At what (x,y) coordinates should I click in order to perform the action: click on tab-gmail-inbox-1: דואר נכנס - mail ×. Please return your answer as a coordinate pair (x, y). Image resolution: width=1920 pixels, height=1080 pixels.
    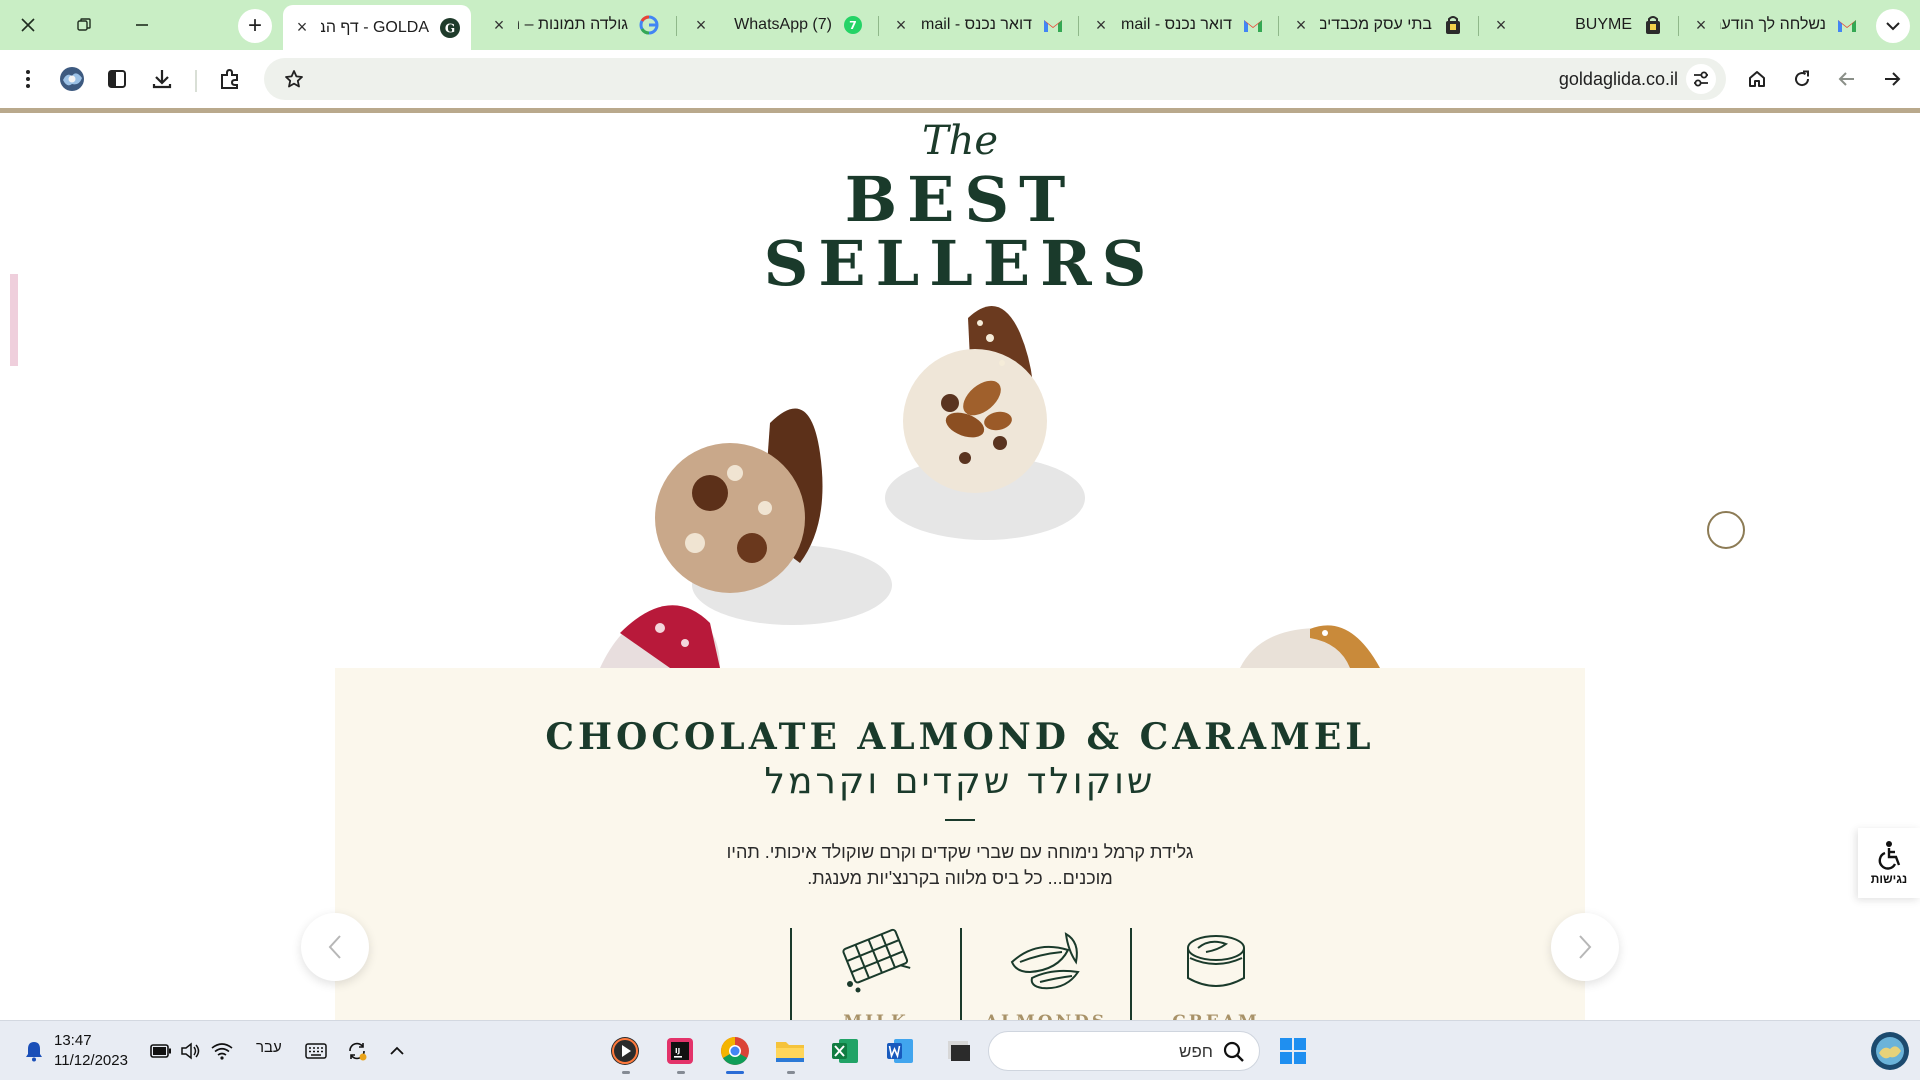
    Looking at the image, I should click on (978, 25).